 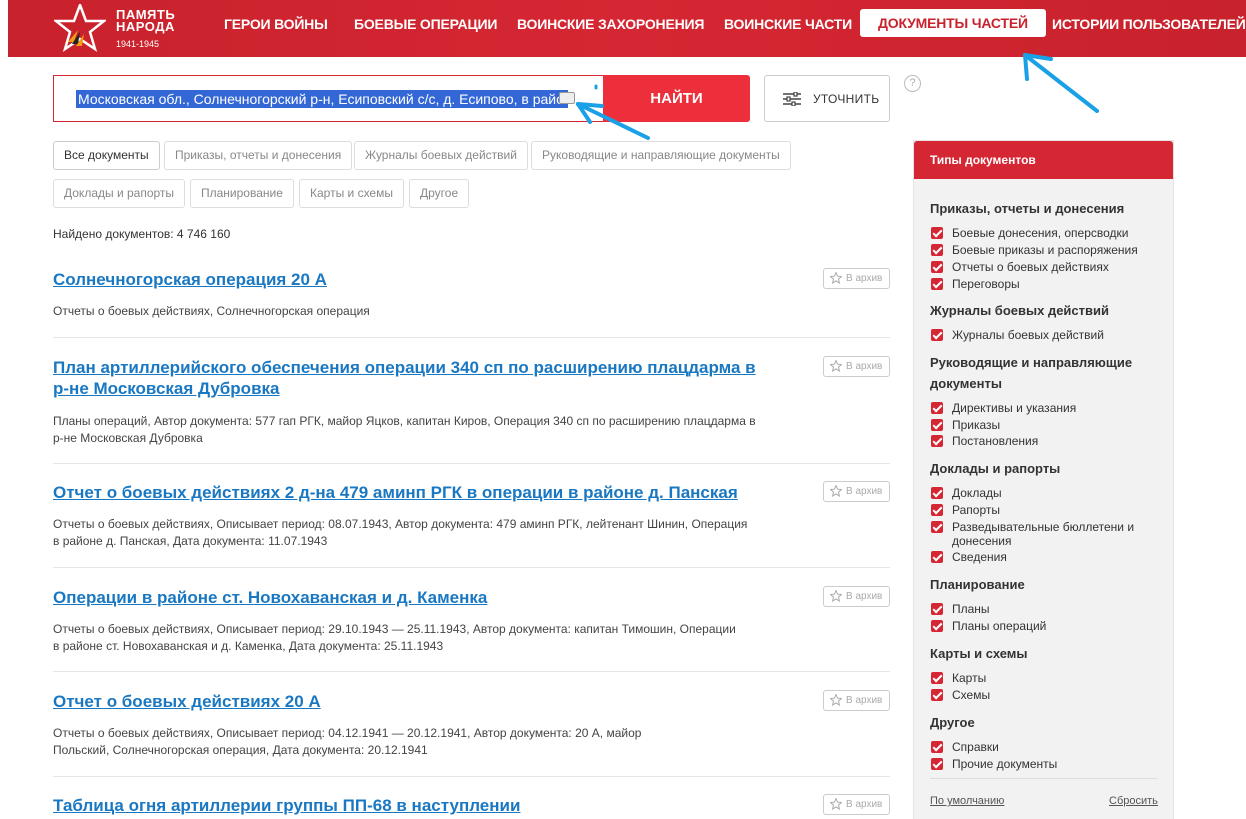 I want to click on default-link: По умолчанию, so click(x=967, y=801).